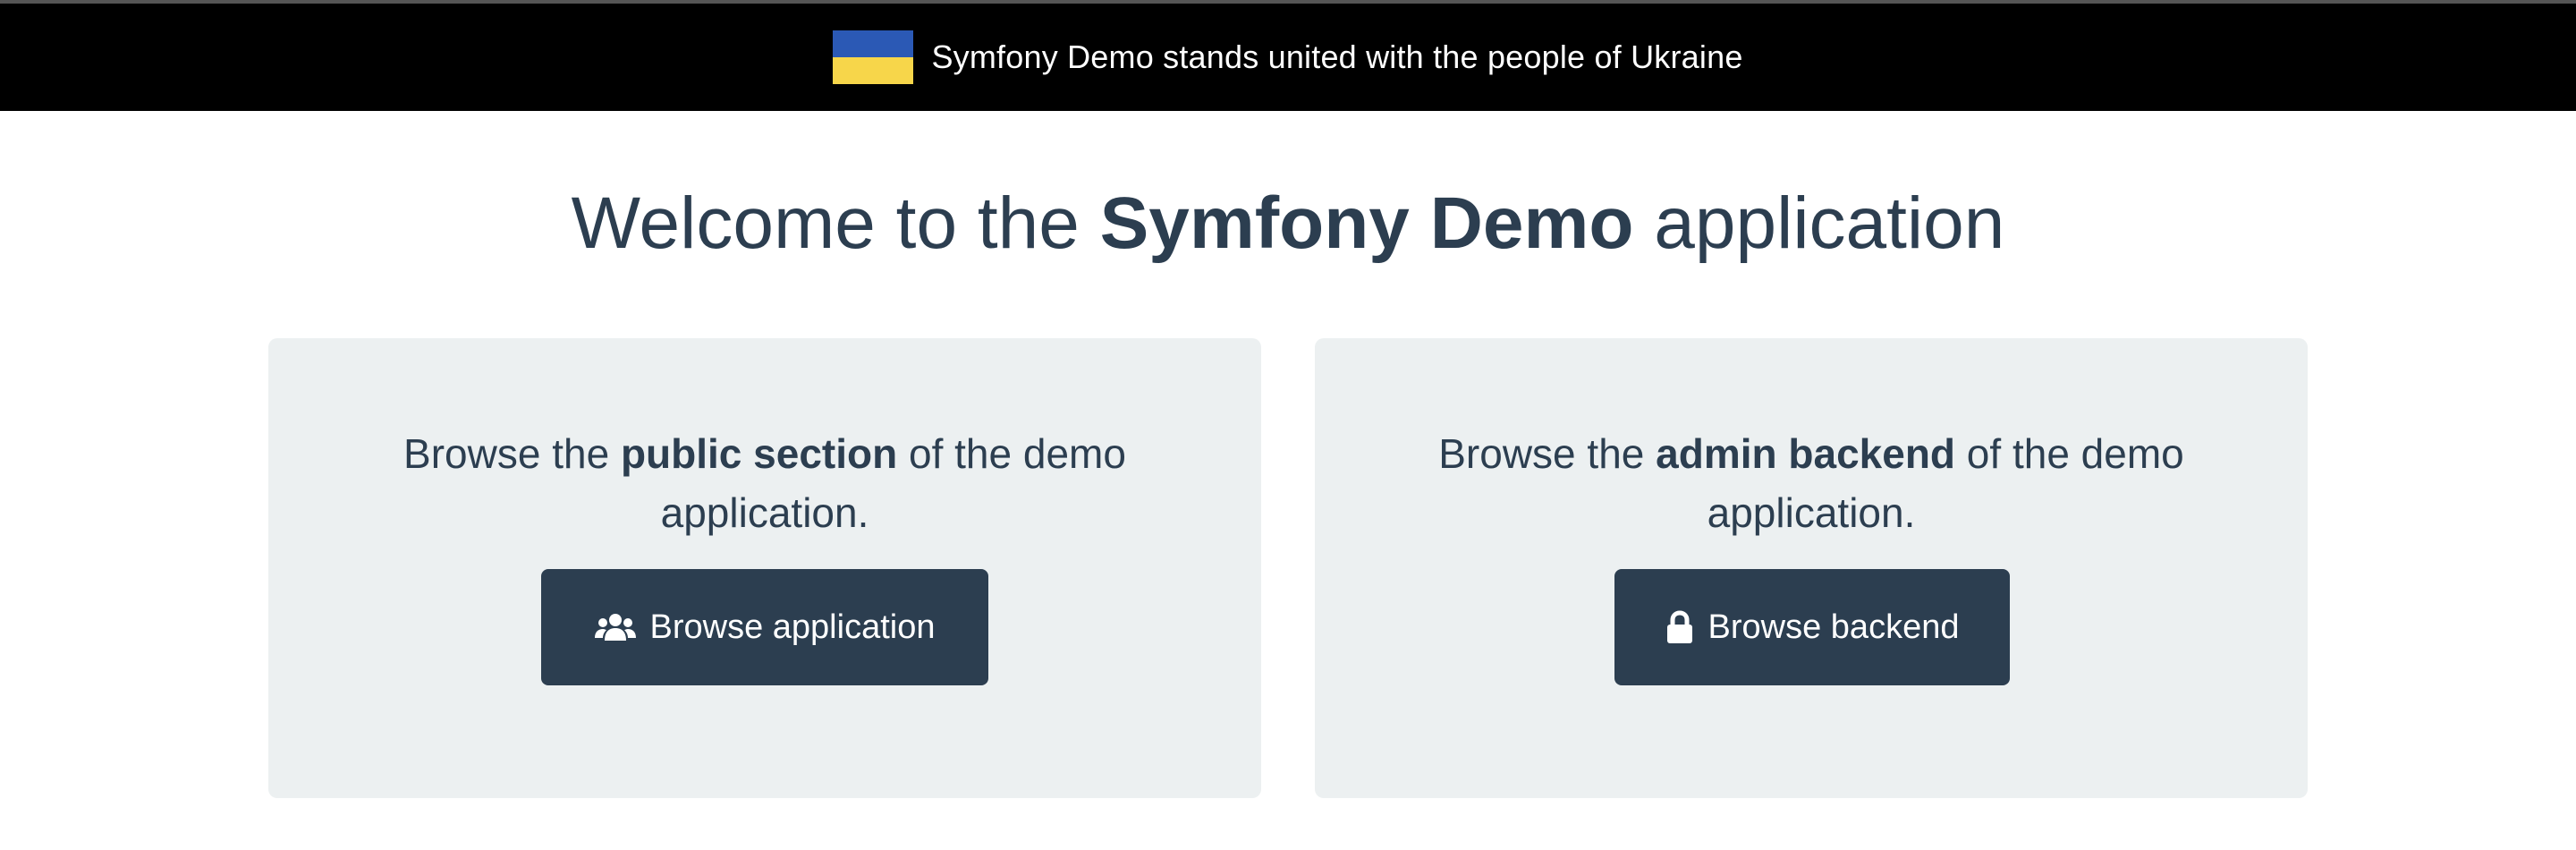 The height and width of the screenshot is (850, 2576). I want to click on browse-application-label: Browse application, so click(792, 627).